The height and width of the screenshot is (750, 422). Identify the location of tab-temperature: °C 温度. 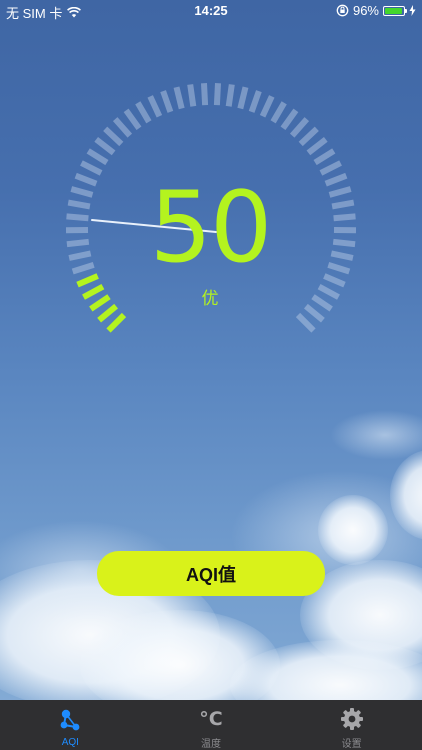
(211, 725).